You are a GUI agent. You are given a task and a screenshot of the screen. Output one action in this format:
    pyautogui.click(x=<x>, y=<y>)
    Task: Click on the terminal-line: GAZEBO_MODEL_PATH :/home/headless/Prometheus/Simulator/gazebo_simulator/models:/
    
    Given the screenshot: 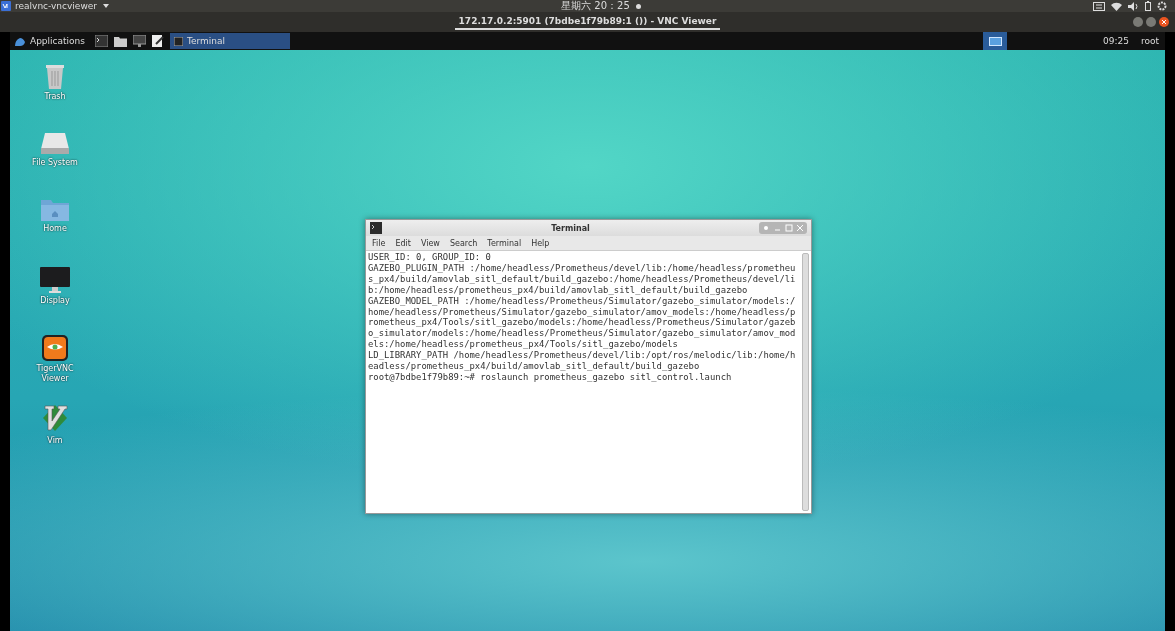 What is the action you would take?
    pyautogui.click(x=582, y=301)
    